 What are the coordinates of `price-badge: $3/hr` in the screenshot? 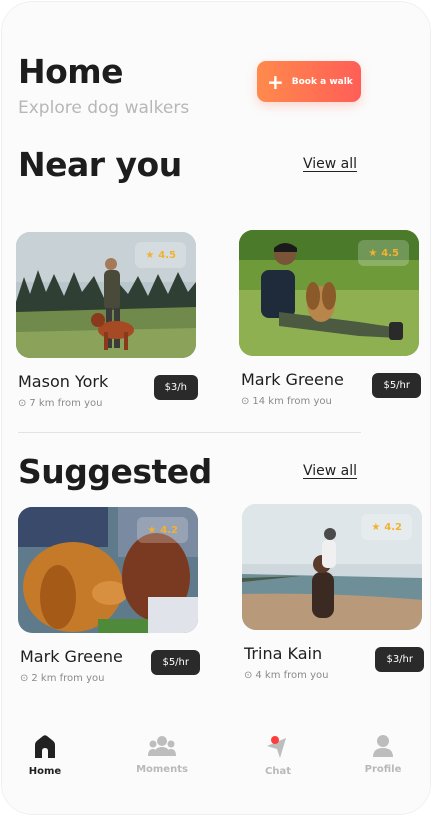 It's located at (399, 659).